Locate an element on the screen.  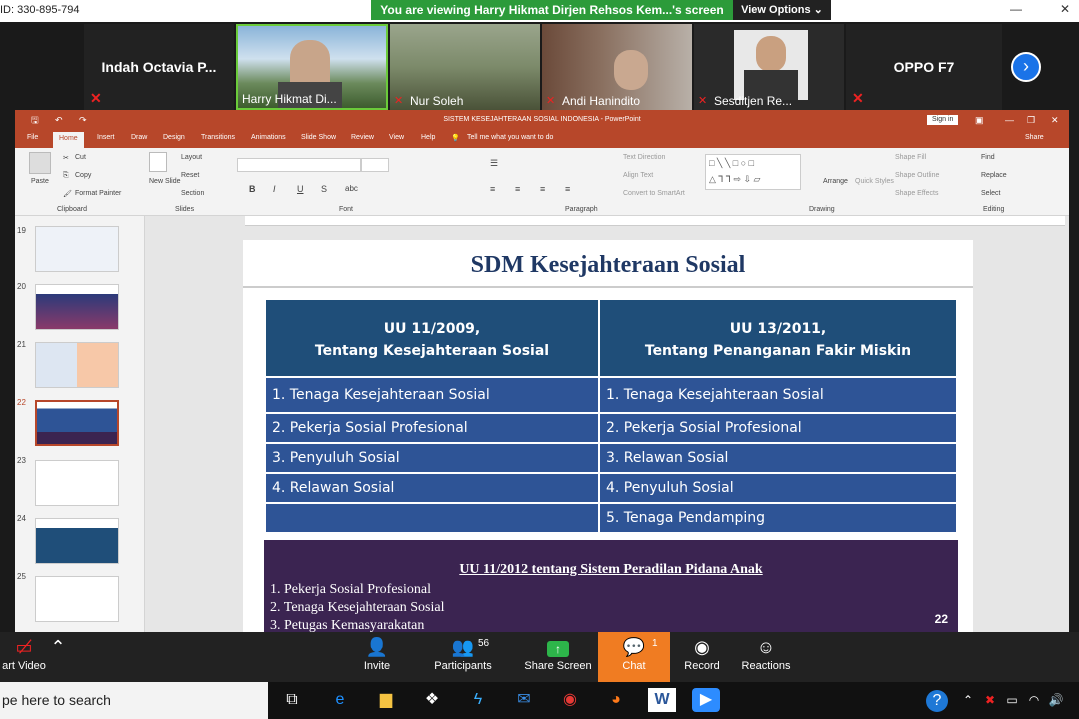
reset-button: Reset is located at coordinates (190, 175).